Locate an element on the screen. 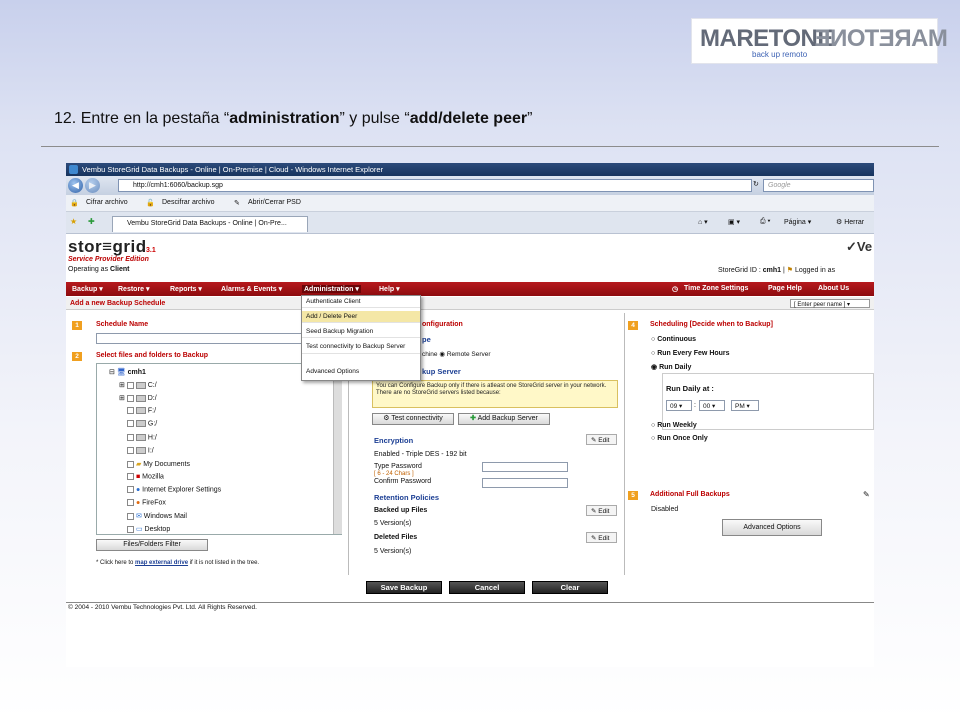 The image size is (960, 720). cancel-button: Cancel is located at coordinates (487, 587).